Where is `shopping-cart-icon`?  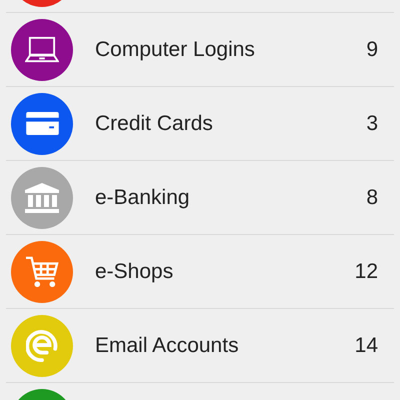 shopping-cart-icon is located at coordinates (42, 272).